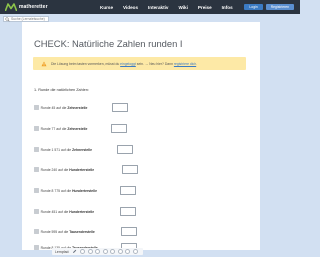 The height and width of the screenshot is (257, 320). Describe the element at coordinates (7, 18) in the screenshot. I see `search-icon` at that location.